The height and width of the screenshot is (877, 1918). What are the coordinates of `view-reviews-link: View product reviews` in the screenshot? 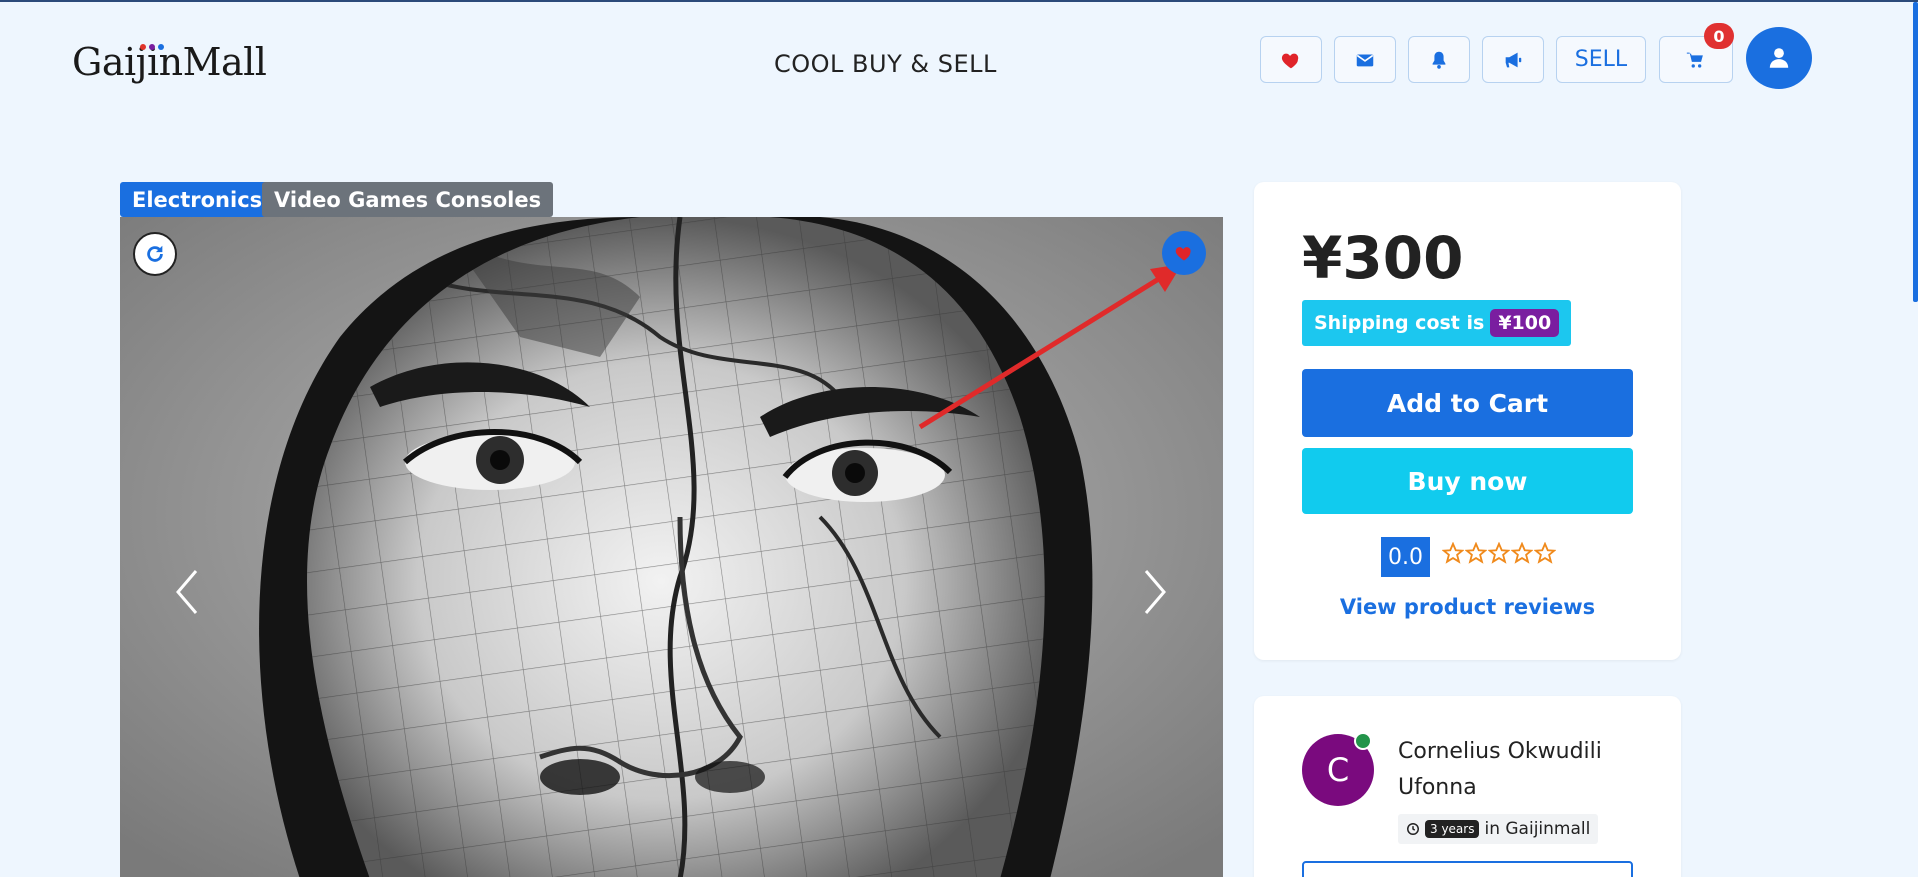 It's located at (1467, 607).